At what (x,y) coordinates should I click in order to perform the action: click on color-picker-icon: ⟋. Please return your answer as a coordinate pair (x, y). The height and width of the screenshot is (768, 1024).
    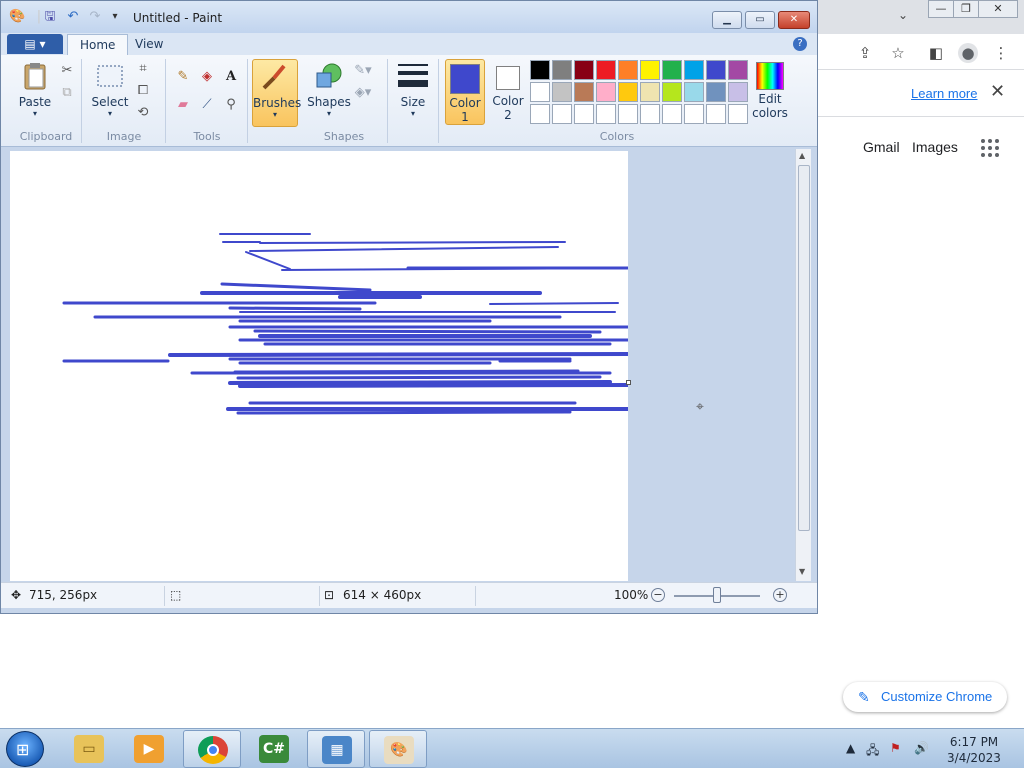
    Looking at the image, I should click on (207, 105).